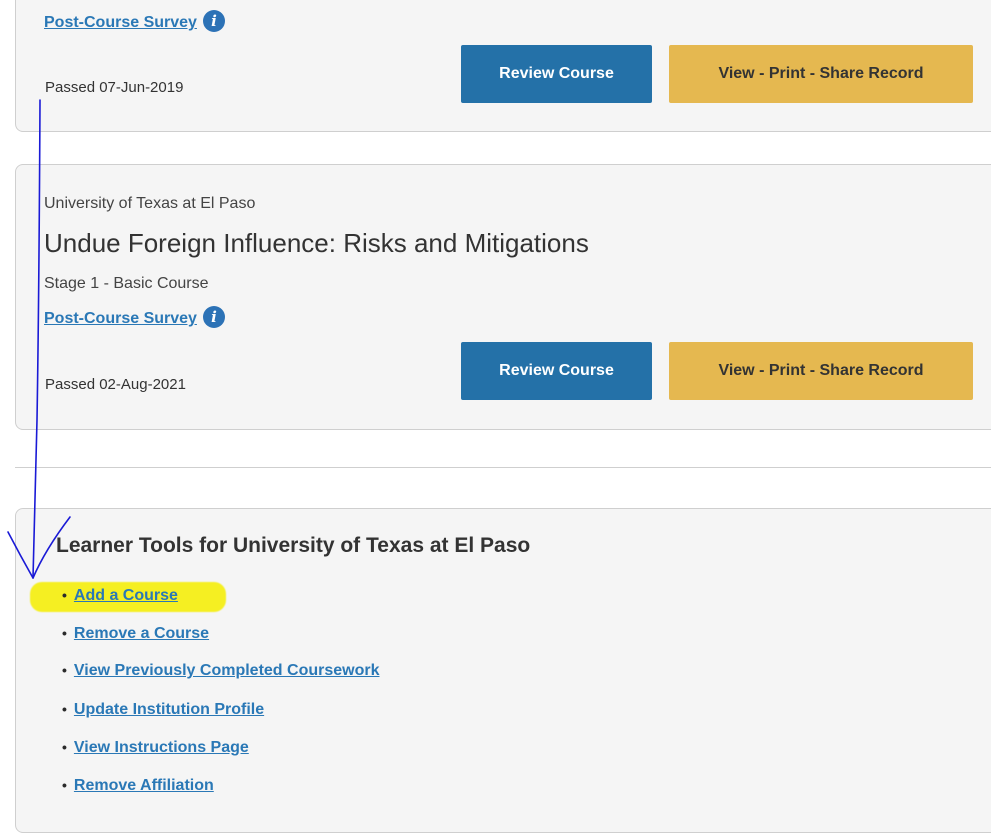 Image resolution: width=991 pixels, height=834 pixels. I want to click on institution-name: University of Texas at El Paso, so click(150, 203).